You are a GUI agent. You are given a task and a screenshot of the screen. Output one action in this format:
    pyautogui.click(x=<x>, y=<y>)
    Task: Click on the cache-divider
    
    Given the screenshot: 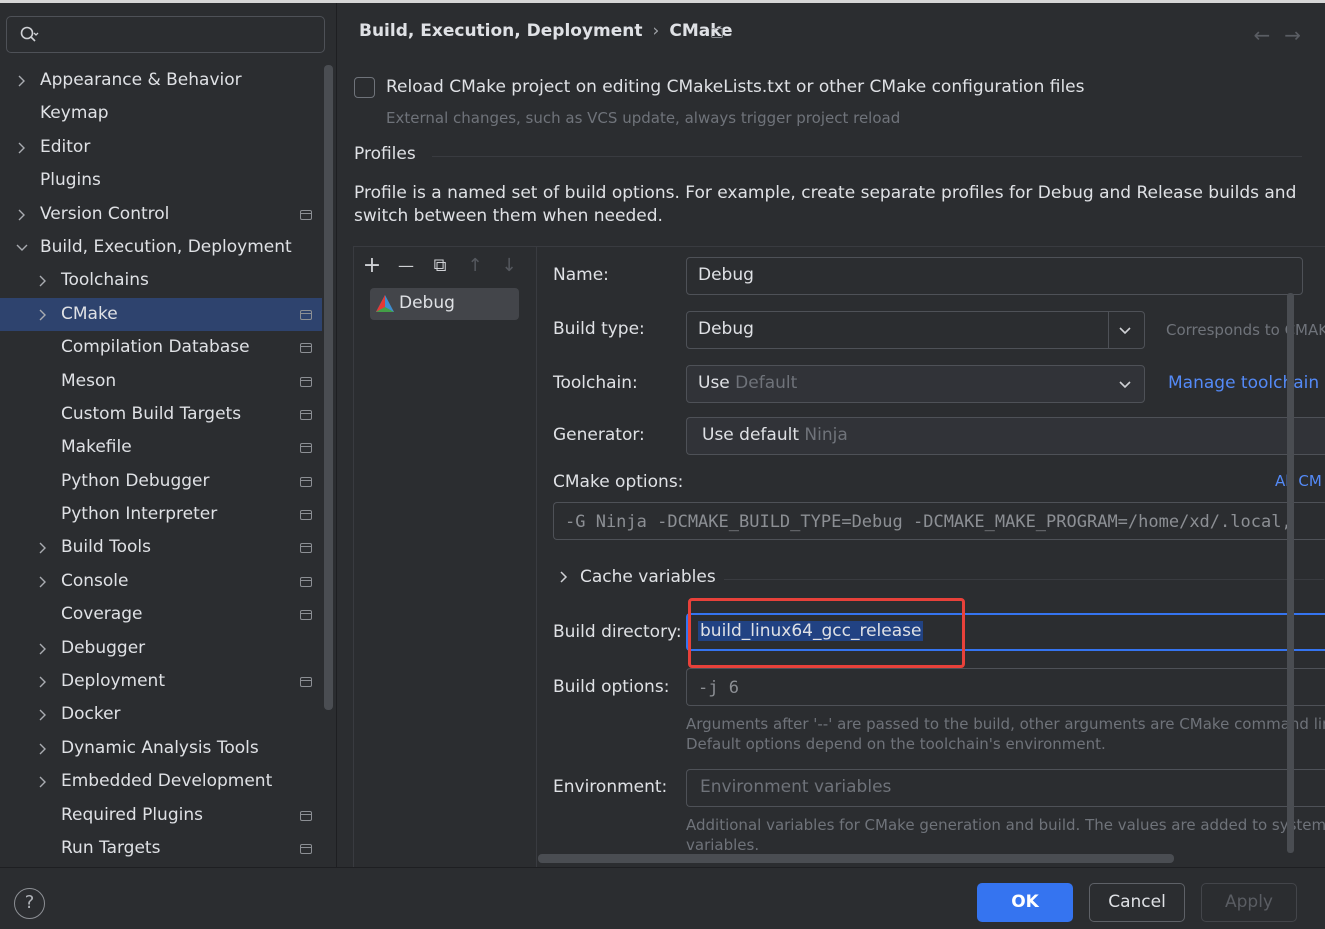 What is the action you would take?
    pyautogui.click(x=1024, y=579)
    